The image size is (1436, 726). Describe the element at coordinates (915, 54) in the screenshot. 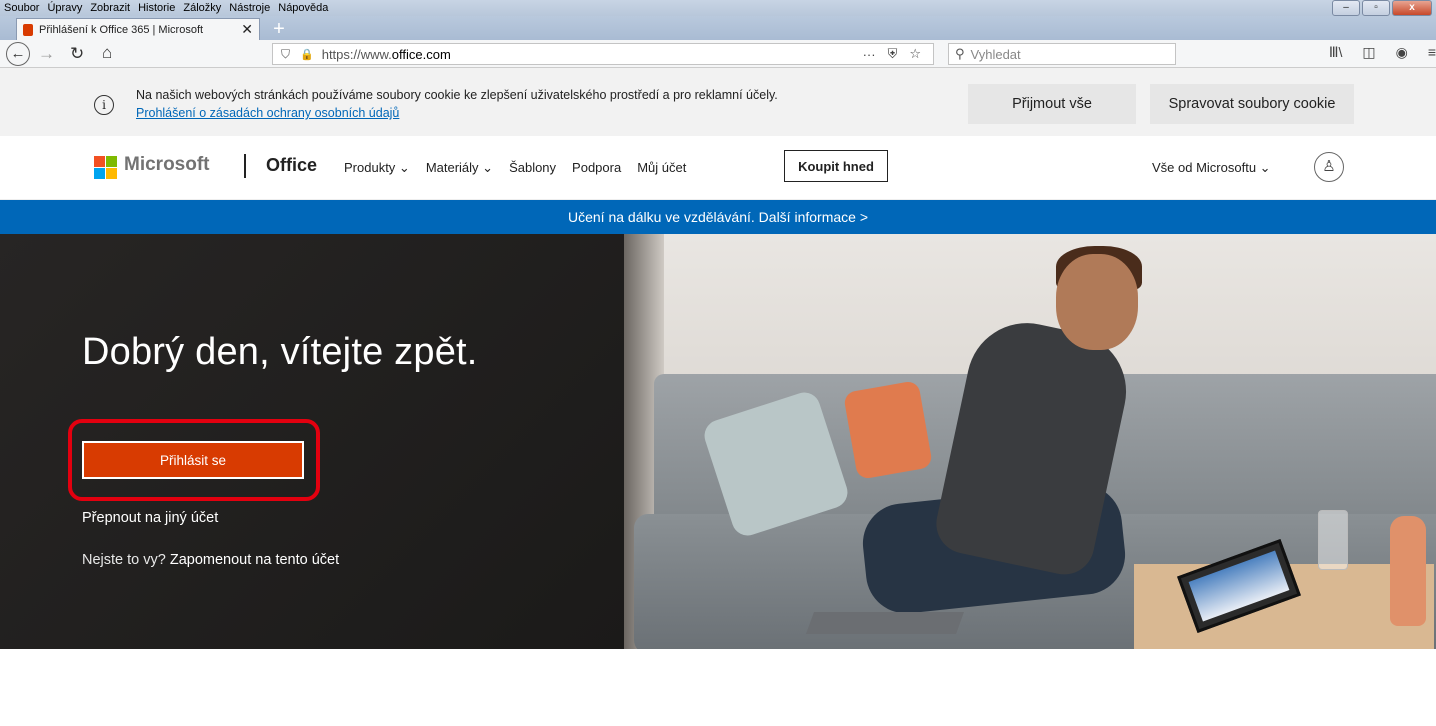

I see `bookmark-star-icon: ☆` at that location.